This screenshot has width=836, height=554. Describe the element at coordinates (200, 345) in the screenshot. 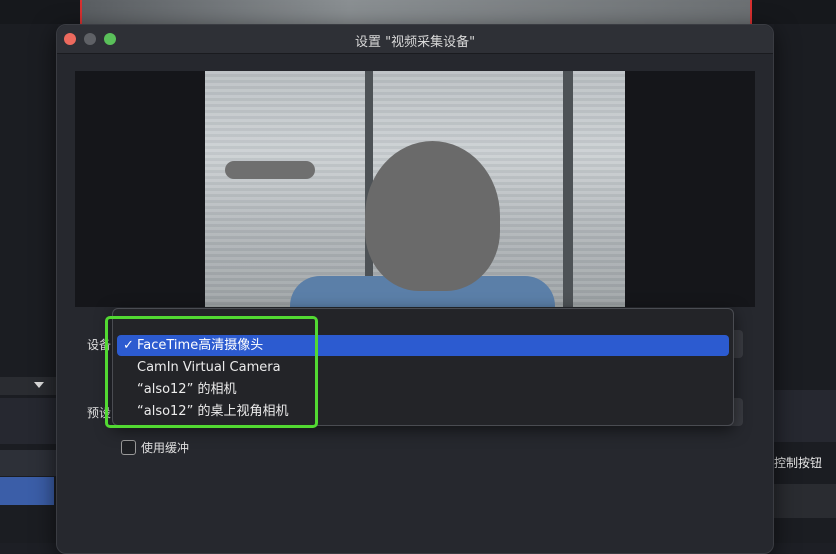

I see `menu-item-label: FaceTime高清摄像头` at that location.